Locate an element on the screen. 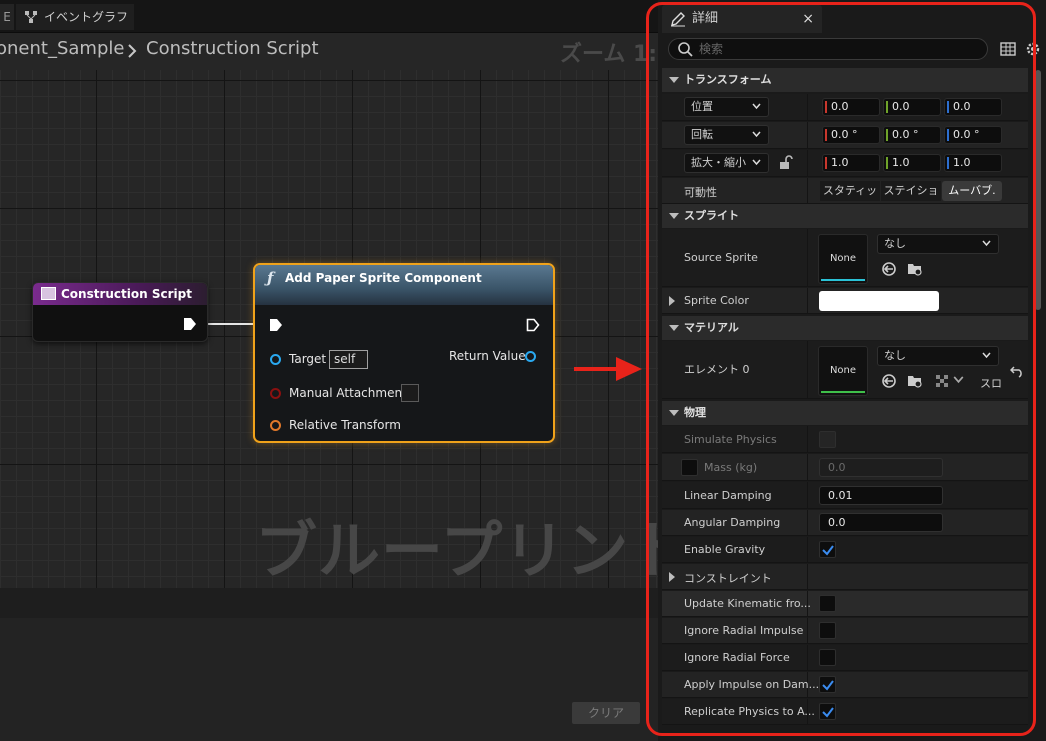 Image resolution: width=1046 pixels, height=741 pixels. rotation-y-field: 0.0 ° is located at coordinates (912, 135).